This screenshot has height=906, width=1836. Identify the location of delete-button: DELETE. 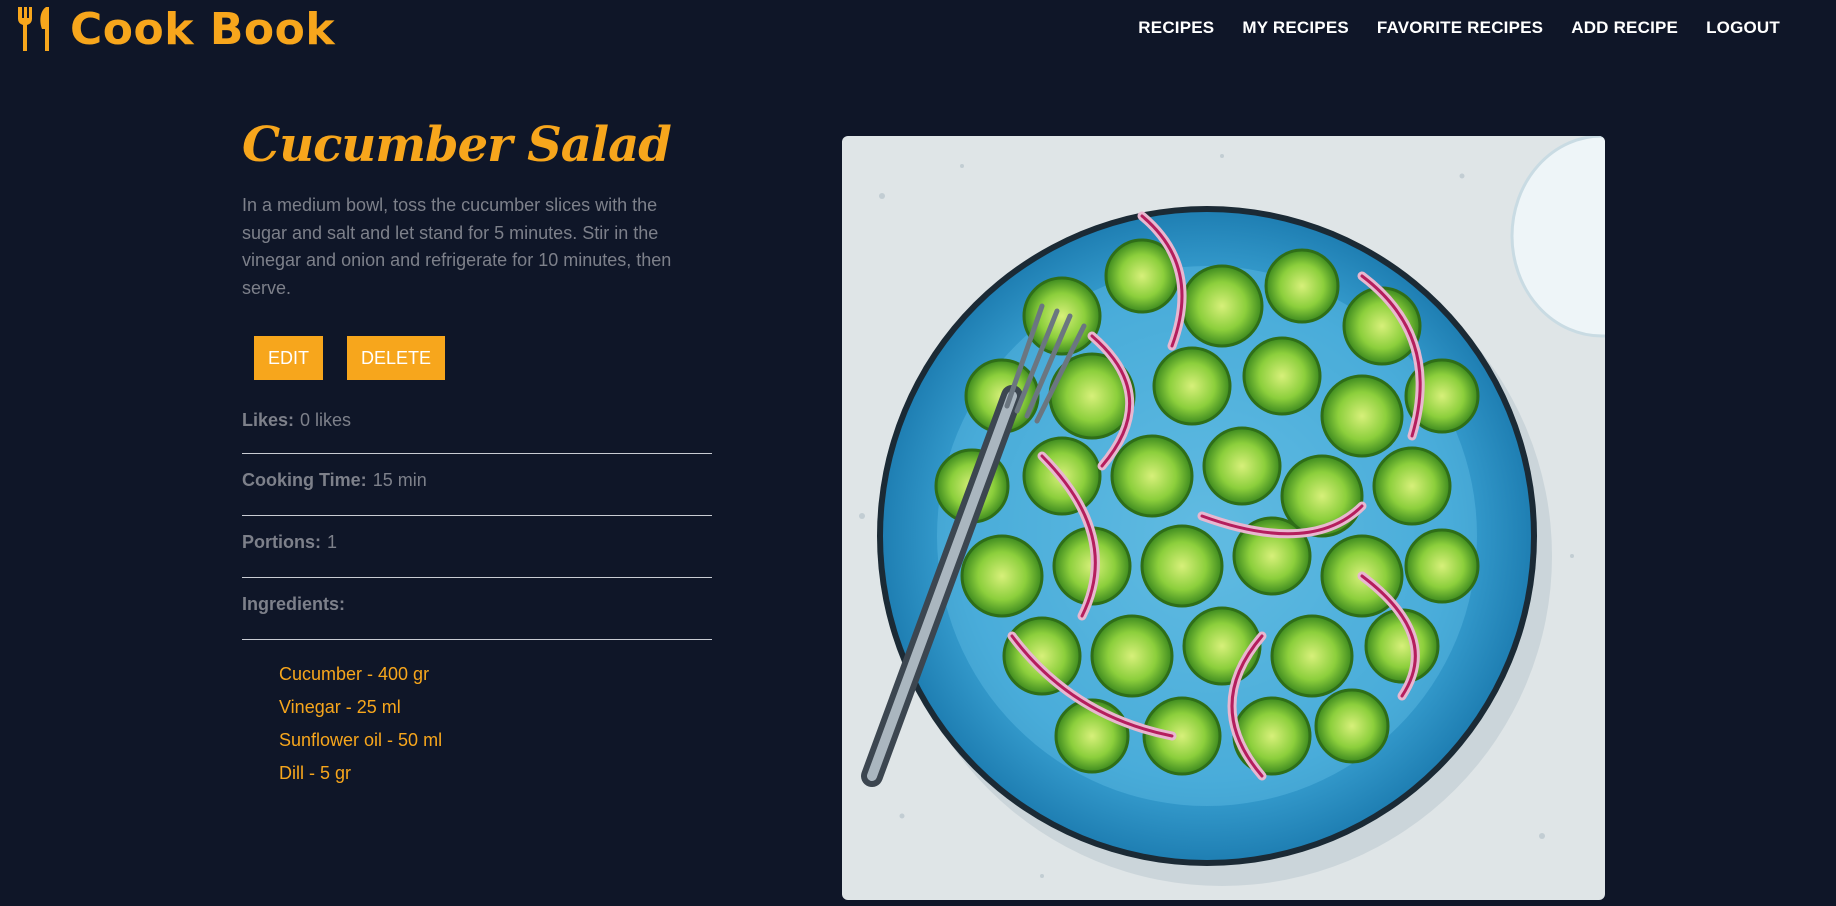
(396, 358).